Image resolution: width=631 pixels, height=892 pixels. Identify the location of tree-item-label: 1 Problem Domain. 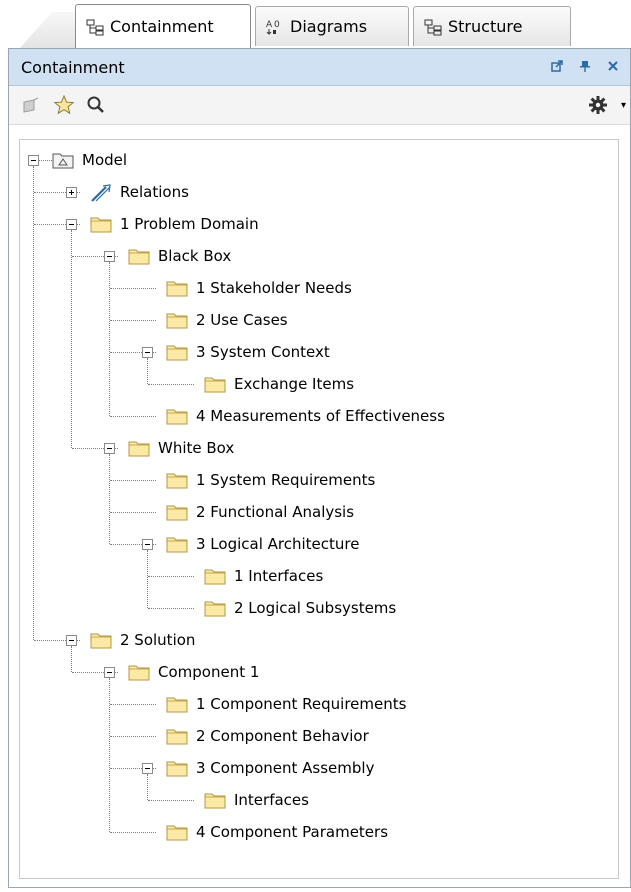
(189, 224).